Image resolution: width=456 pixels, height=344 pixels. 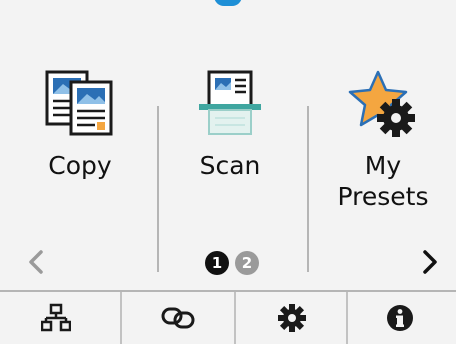 What do you see at coordinates (80, 165) in the screenshot?
I see `copy-label: Copy` at bounding box center [80, 165].